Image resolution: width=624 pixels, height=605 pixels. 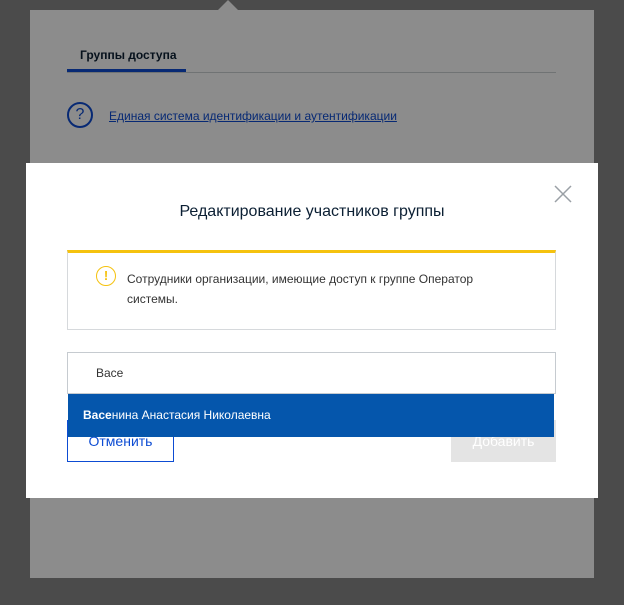 What do you see at coordinates (97, 415) in the screenshot?
I see `suggestion-match: Васе` at bounding box center [97, 415].